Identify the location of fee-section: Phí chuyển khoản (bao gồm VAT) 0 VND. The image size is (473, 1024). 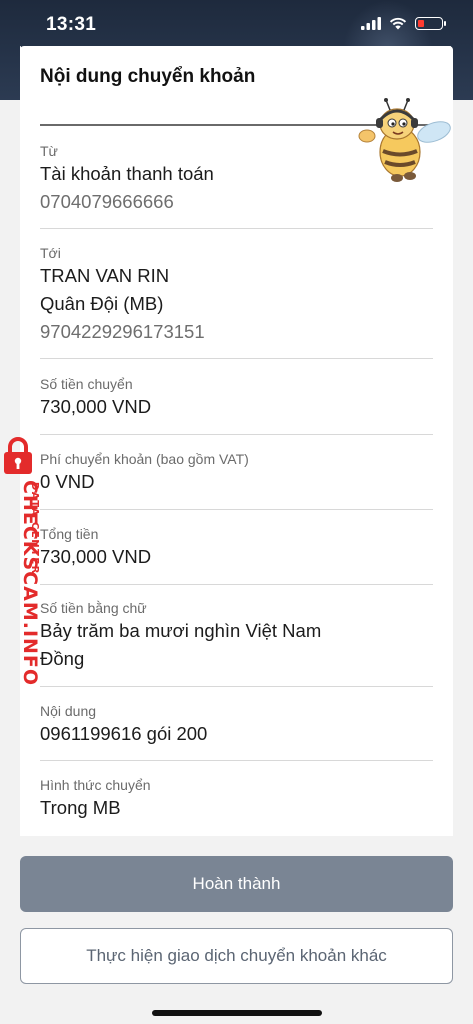
(236, 473).